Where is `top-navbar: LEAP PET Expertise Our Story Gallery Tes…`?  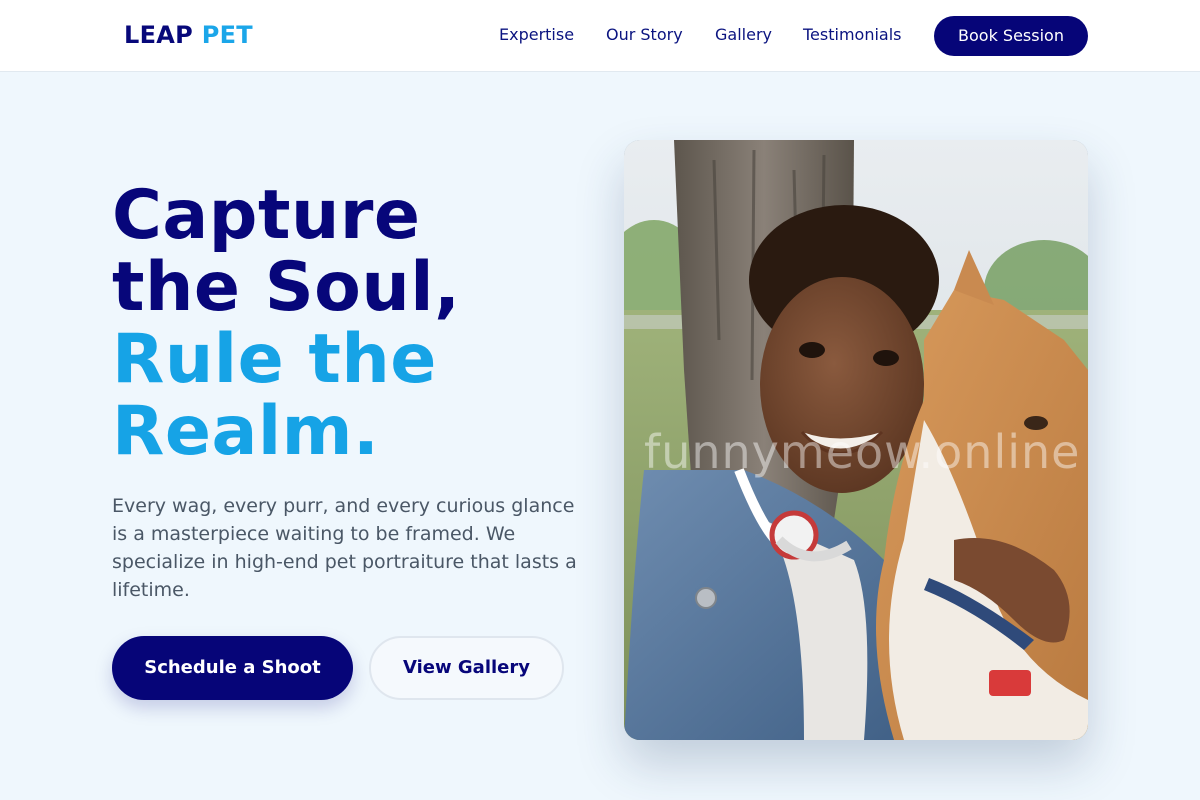
top-navbar: LEAP PET Expertise Our Story Gallery Tes… is located at coordinates (600, 36).